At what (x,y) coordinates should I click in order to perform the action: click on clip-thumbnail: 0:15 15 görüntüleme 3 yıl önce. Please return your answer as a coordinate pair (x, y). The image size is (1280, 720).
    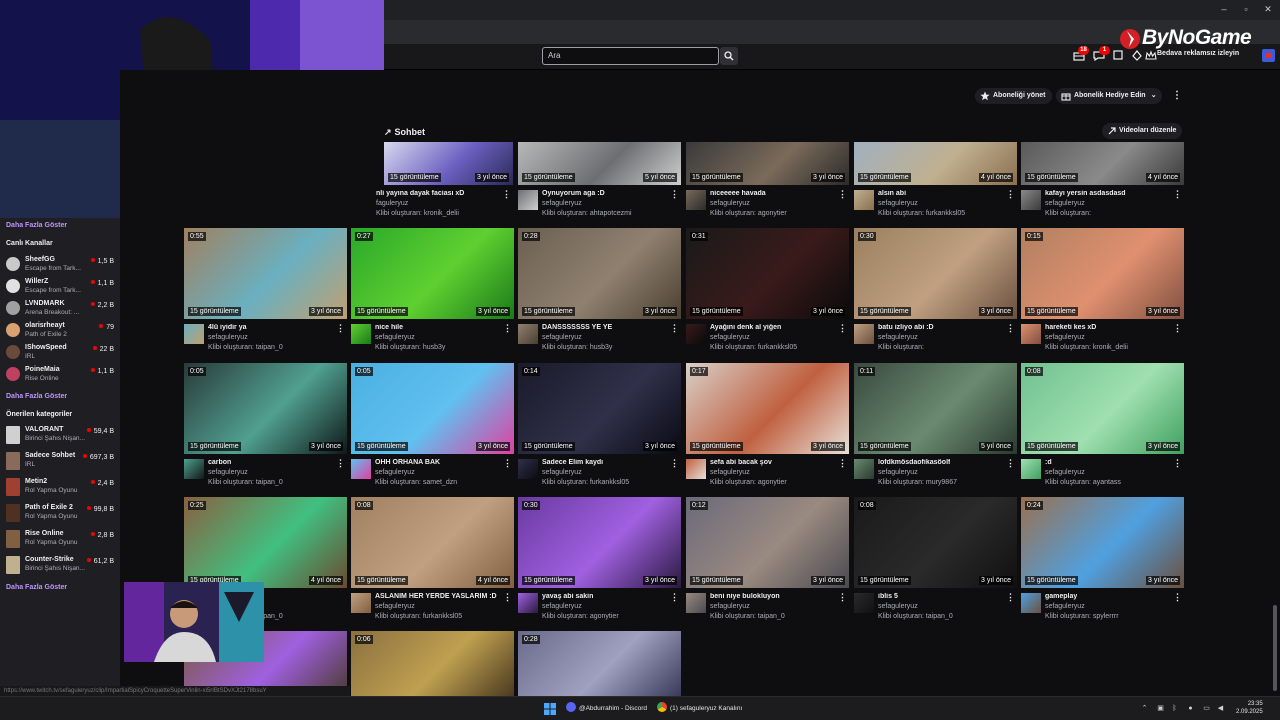
    Looking at the image, I should click on (1102, 273).